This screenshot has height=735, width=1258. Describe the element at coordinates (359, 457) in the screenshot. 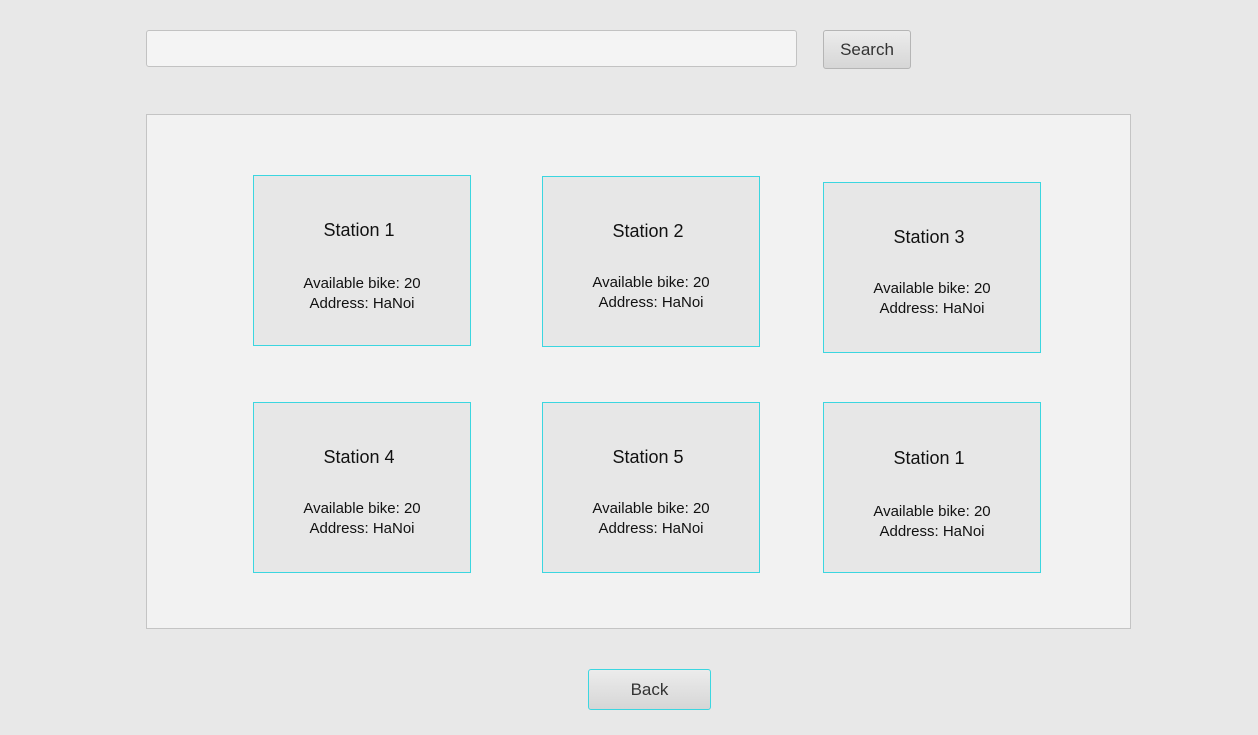

I see `station-name: Station 4` at that location.